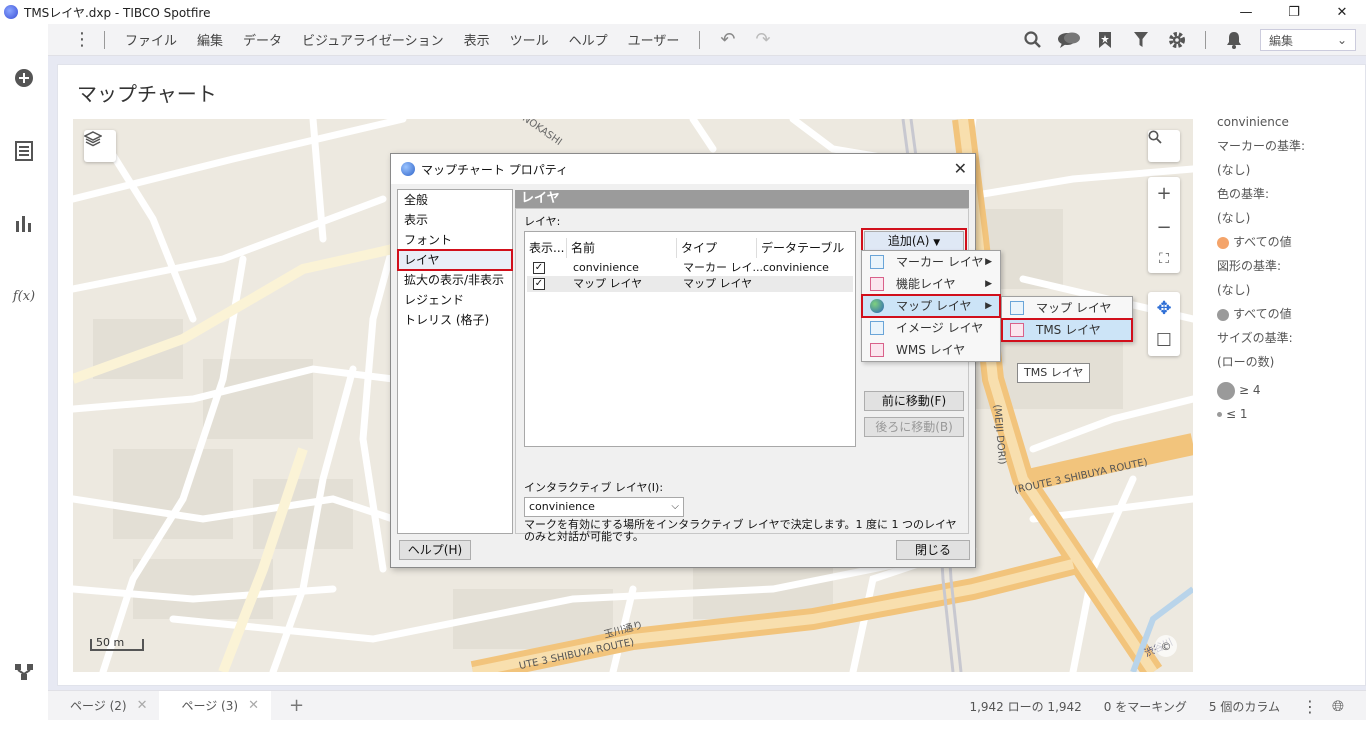  I want to click on undo-icon: ↶, so click(727, 39).